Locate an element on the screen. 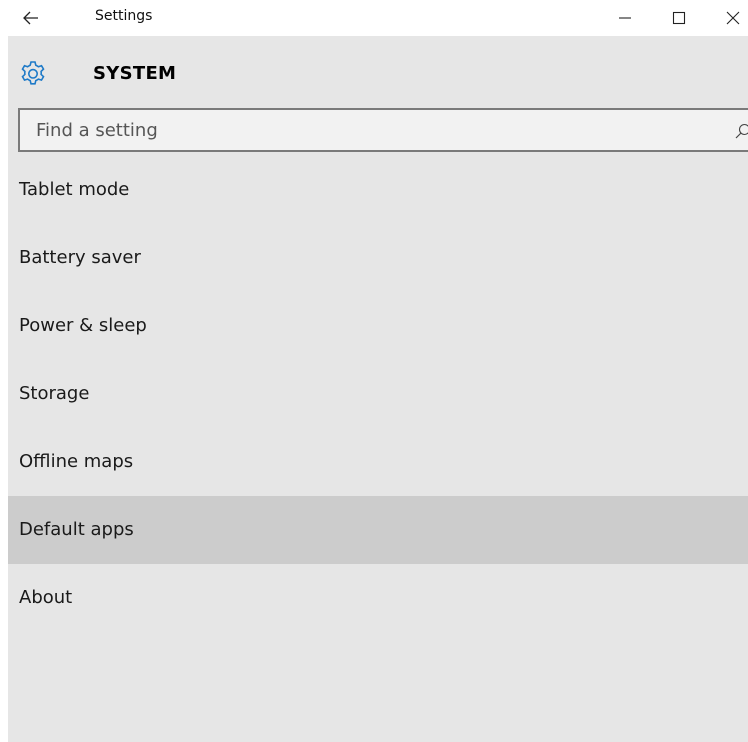 The height and width of the screenshot is (742, 748). nav-item-label: Offline maps is located at coordinates (76, 461).